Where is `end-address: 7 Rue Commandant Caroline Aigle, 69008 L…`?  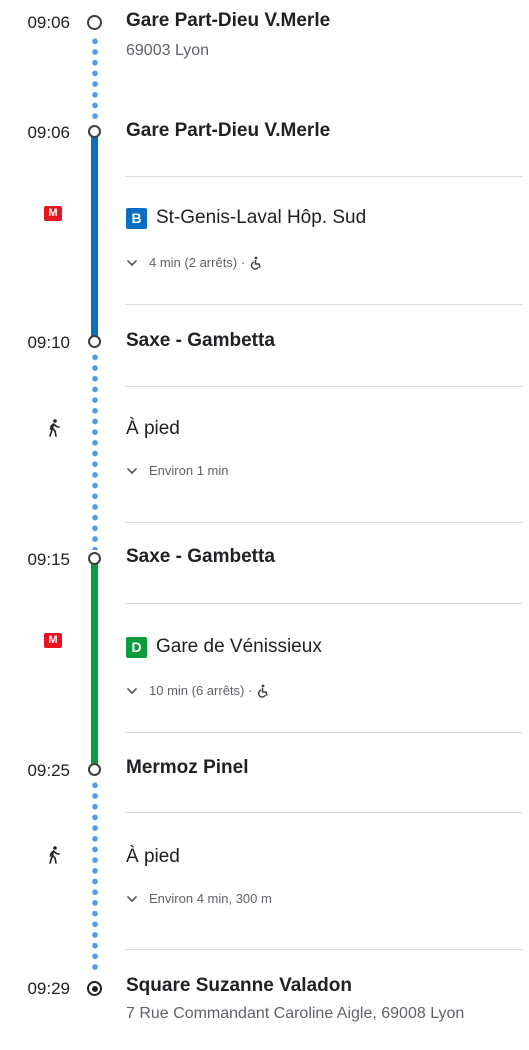 end-address: 7 Rue Commandant Caroline Aigle, 69008 L… is located at coordinates (295, 1013).